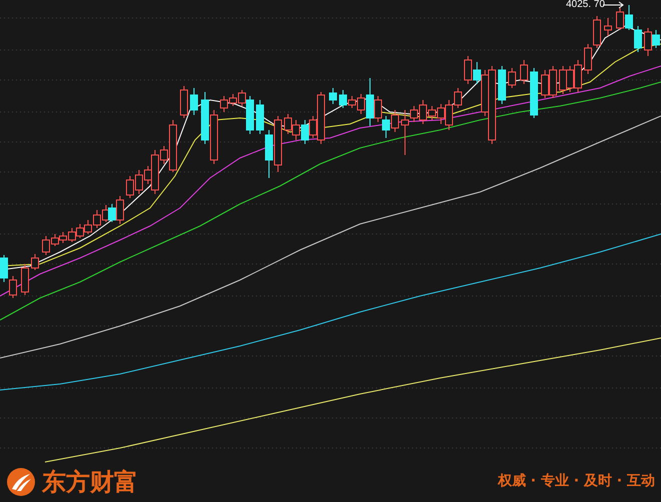 The image size is (661, 502). I want to click on brand-name: 东方财富, so click(90, 482).